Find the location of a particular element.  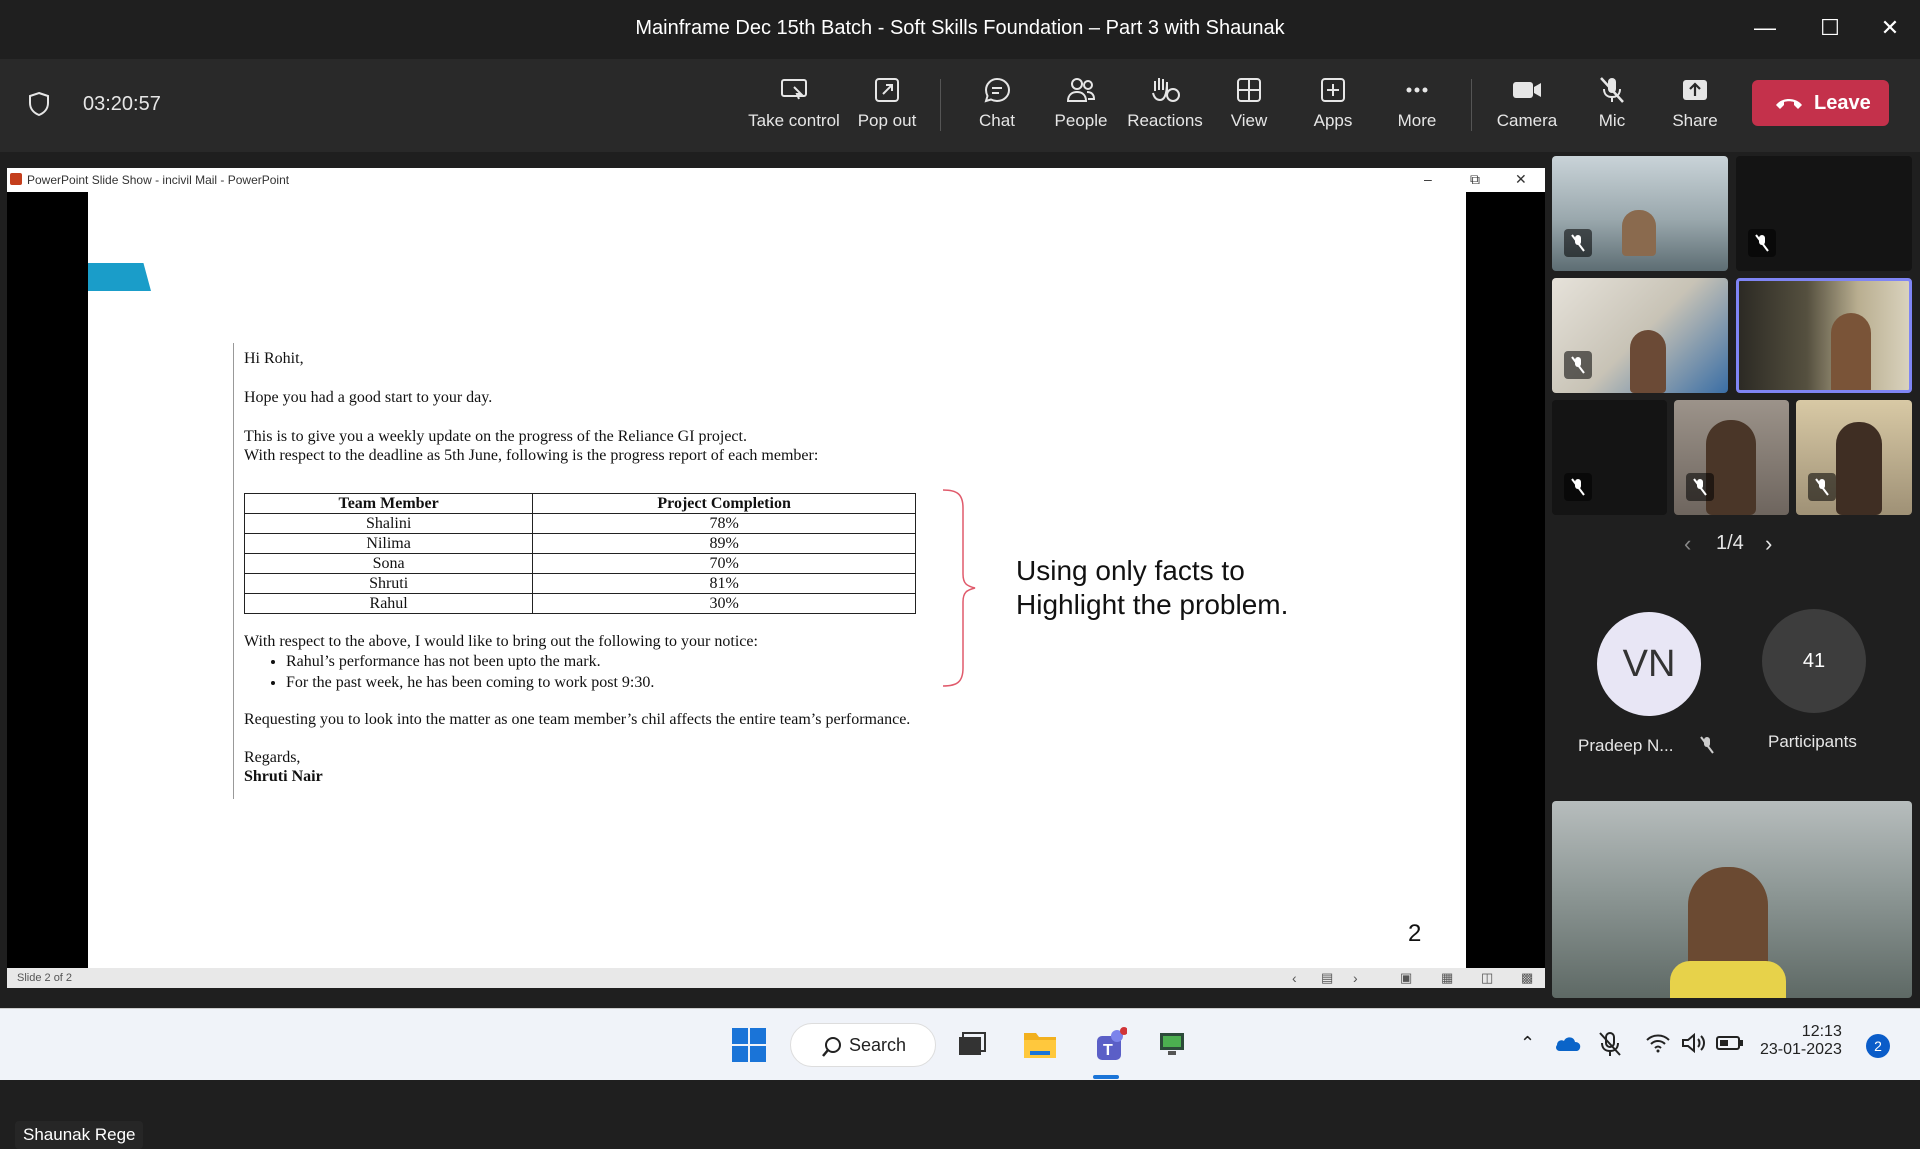

share-button: Share is located at coordinates (1695, 108).